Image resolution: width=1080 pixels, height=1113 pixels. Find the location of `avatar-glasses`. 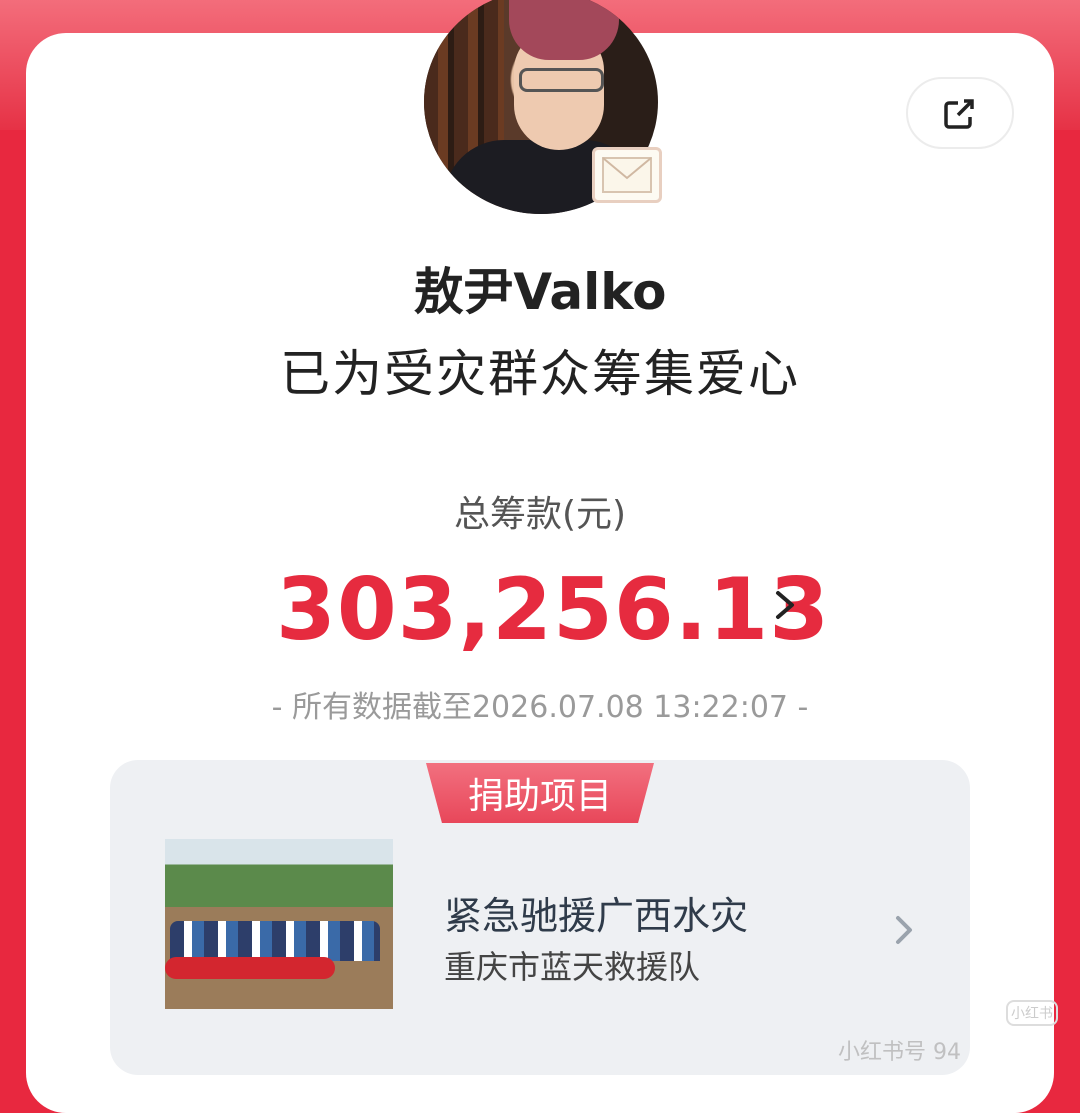

avatar-glasses is located at coordinates (561, 80).